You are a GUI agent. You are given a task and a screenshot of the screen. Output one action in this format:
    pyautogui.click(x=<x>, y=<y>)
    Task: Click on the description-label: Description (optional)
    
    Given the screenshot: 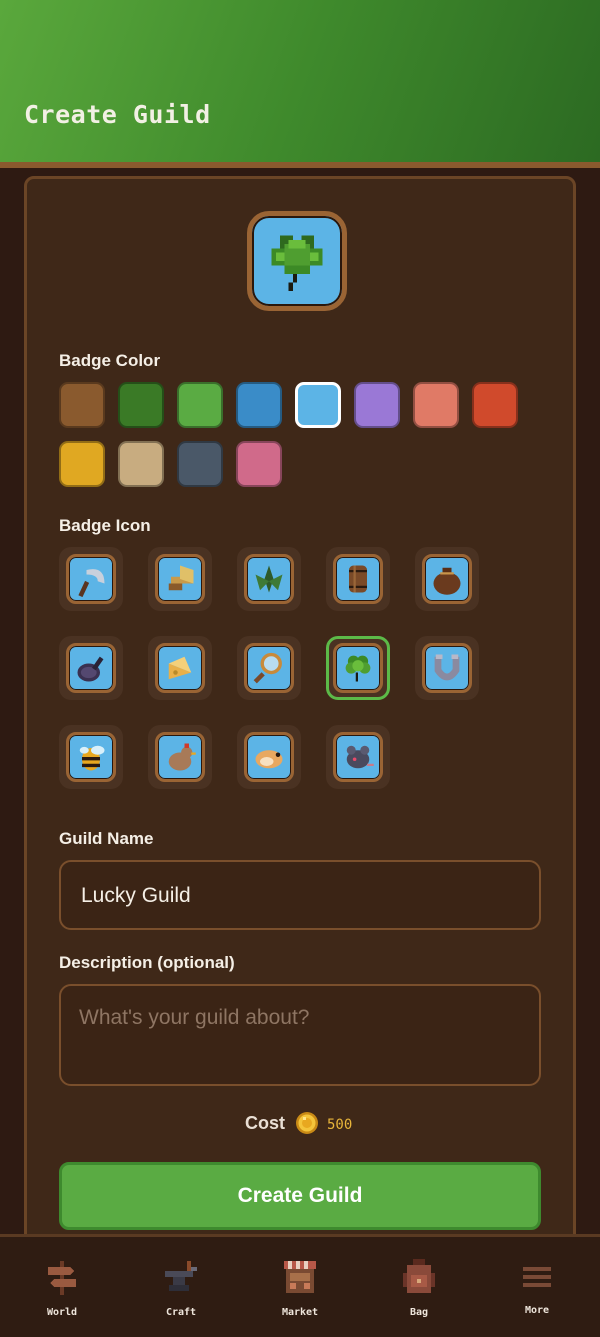 What is the action you would take?
    pyautogui.click(x=147, y=962)
    